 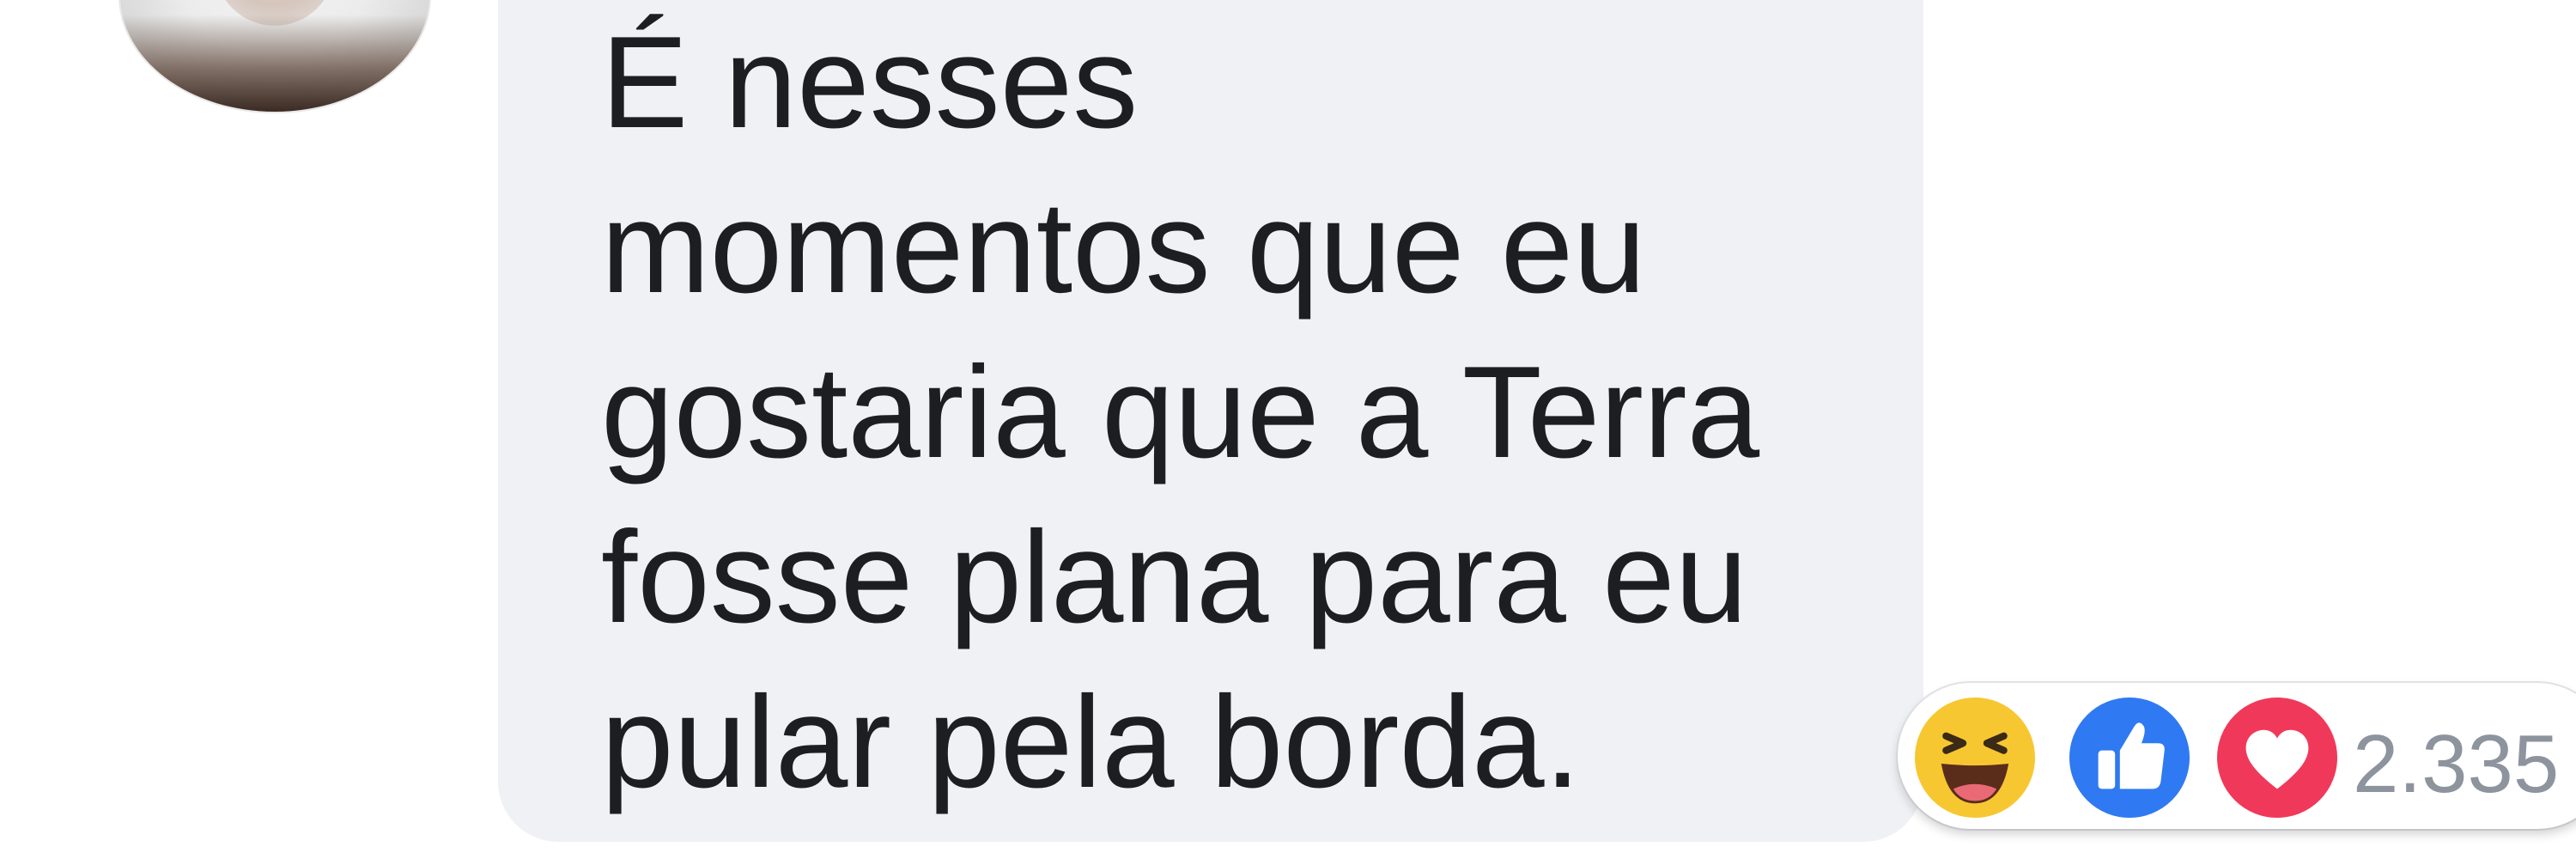 What do you see at coordinates (870, 82) in the screenshot?
I see `comment-line: É nesses` at bounding box center [870, 82].